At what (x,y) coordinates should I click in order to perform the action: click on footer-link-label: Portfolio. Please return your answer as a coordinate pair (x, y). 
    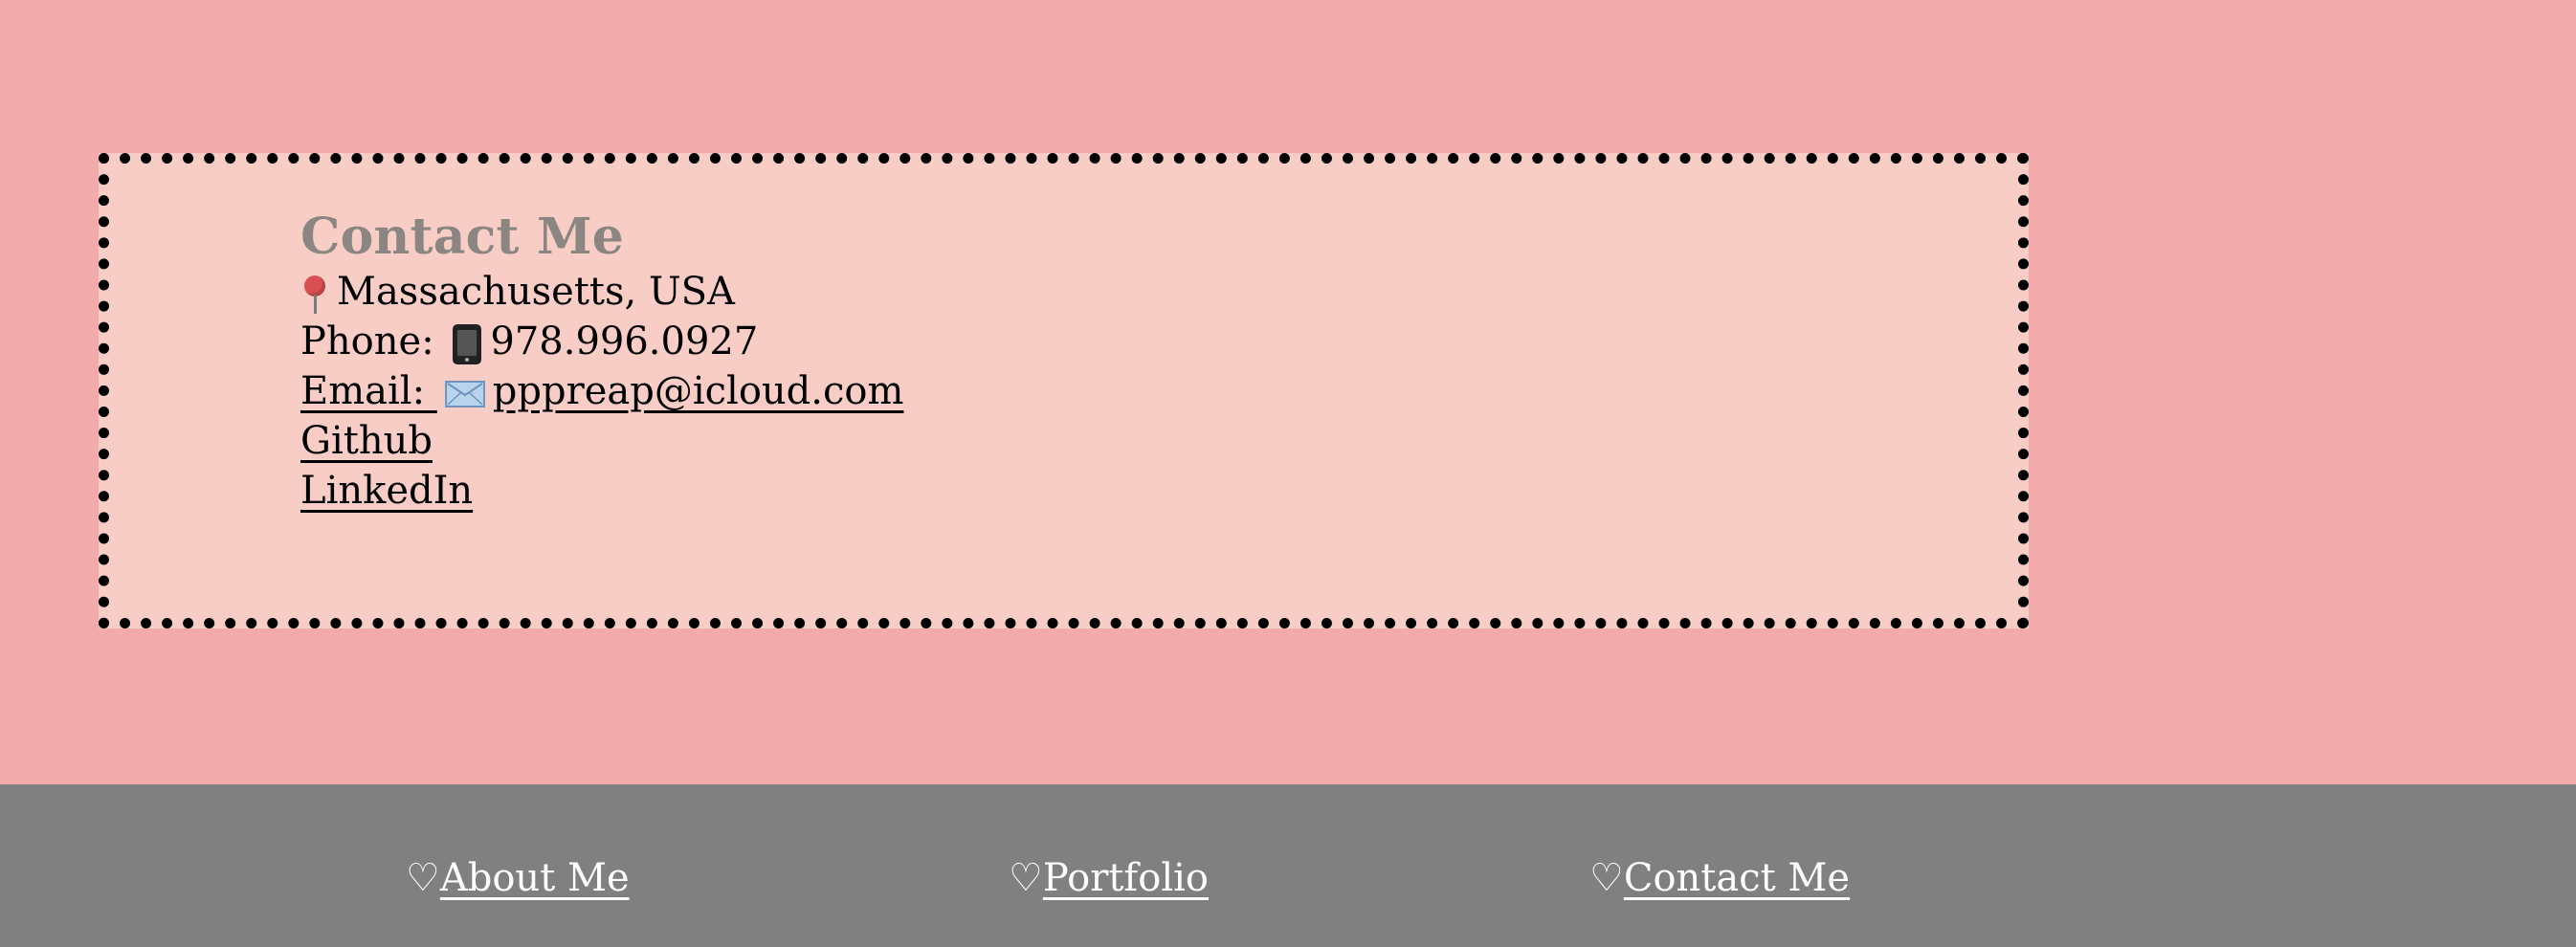
    Looking at the image, I should click on (1125, 878).